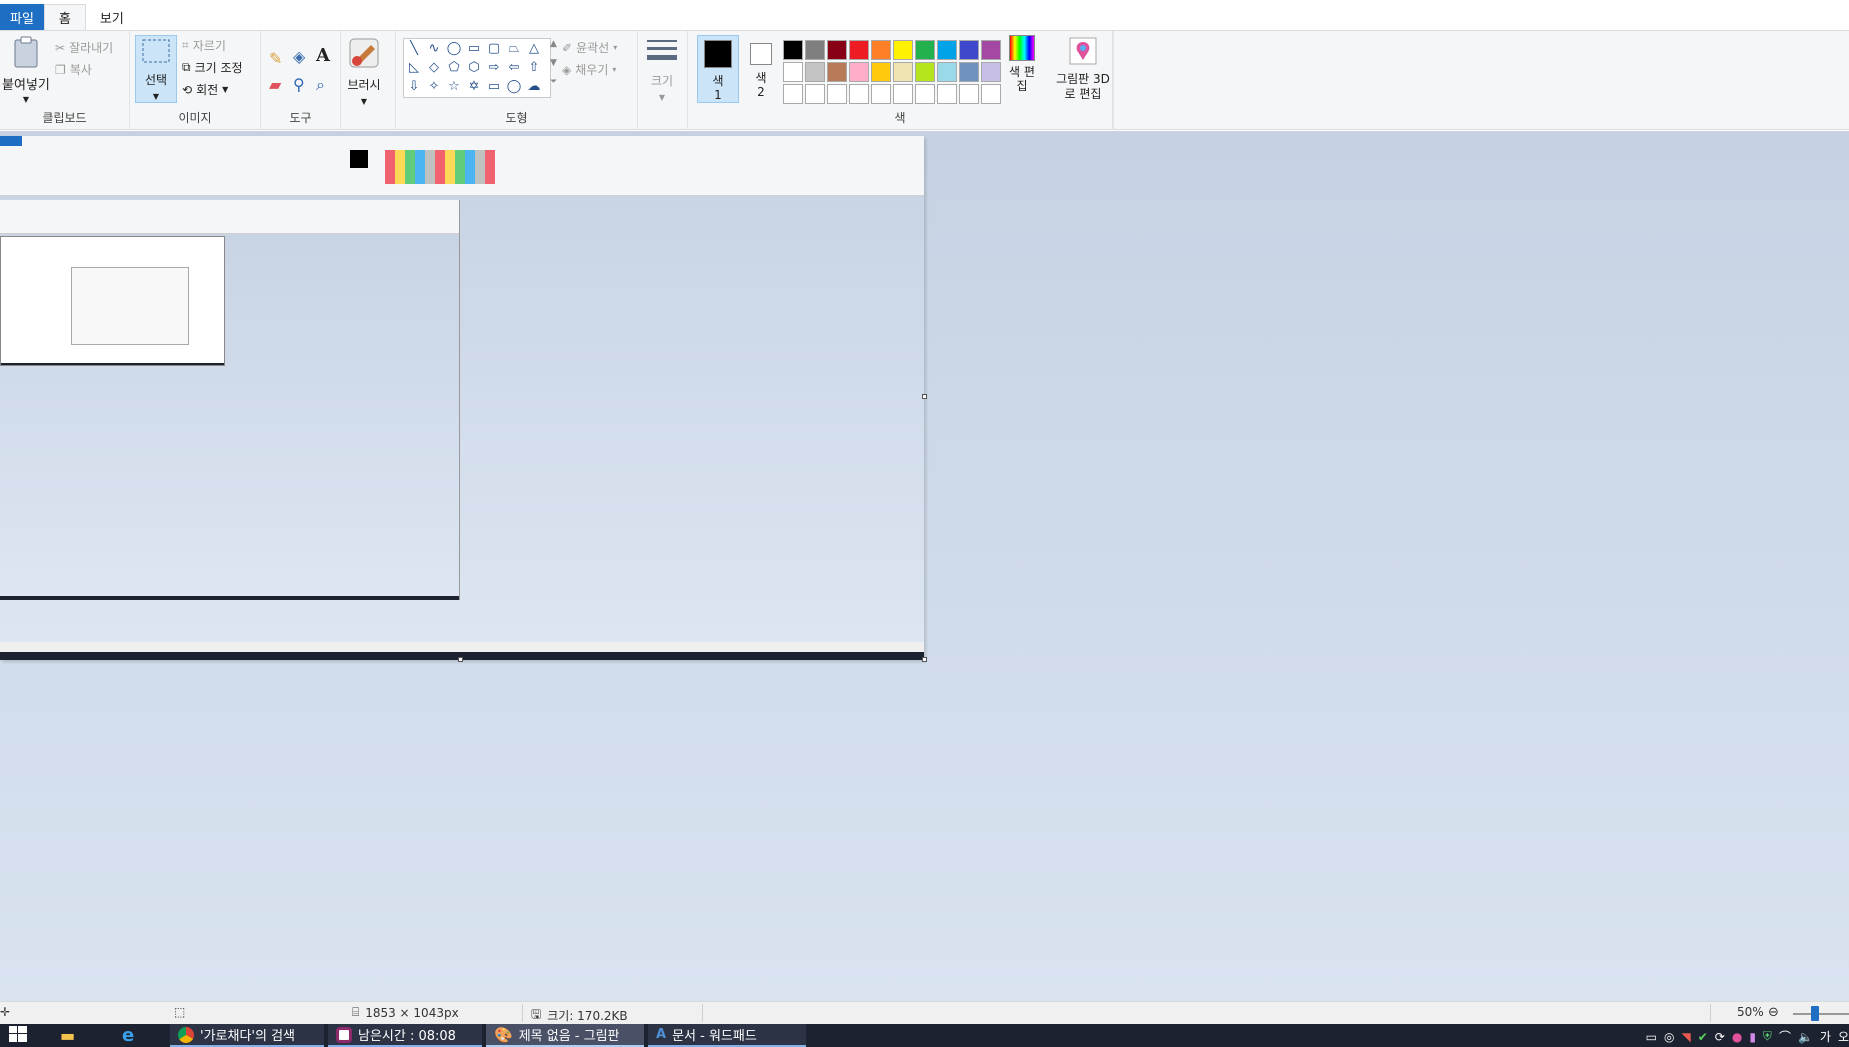 The image size is (1849, 1047). Describe the element at coordinates (1785, 1036) in the screenshot. I see `network-icon: ⌒` at that location.